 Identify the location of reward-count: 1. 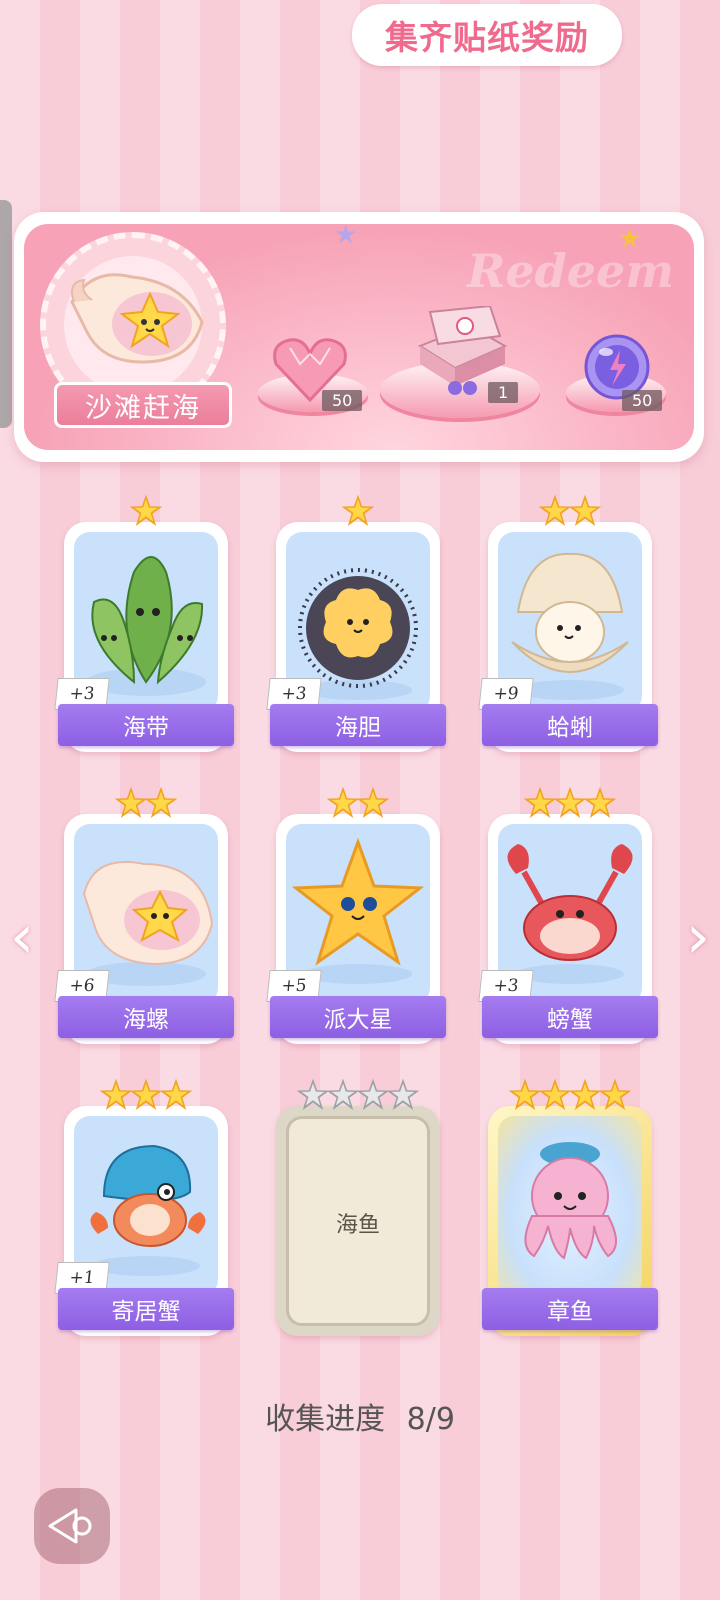
(503, 392).